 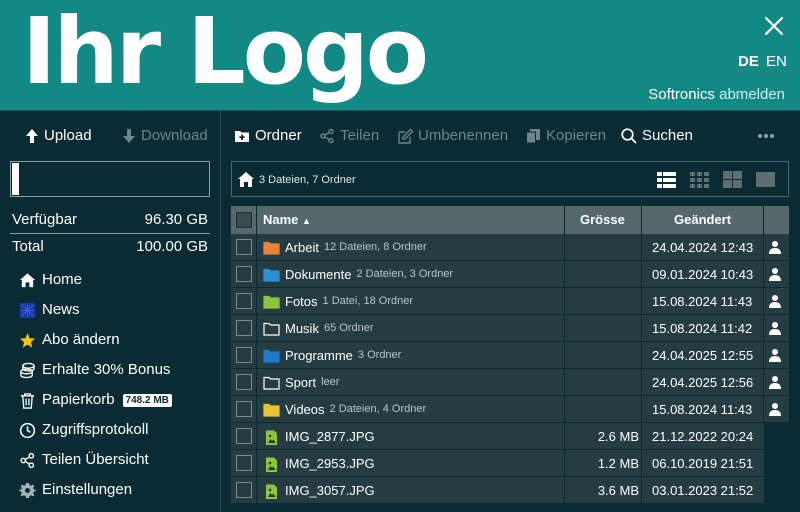 I want to click on share-label: Teilen, so click(x=360, y=135).